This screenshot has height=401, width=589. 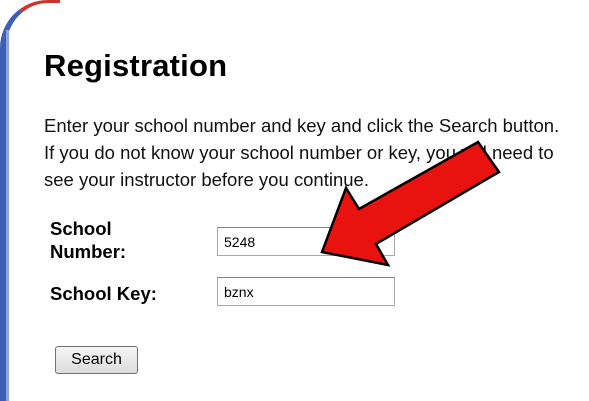 I want to click on school-number-input, so click(x=306, y=241).